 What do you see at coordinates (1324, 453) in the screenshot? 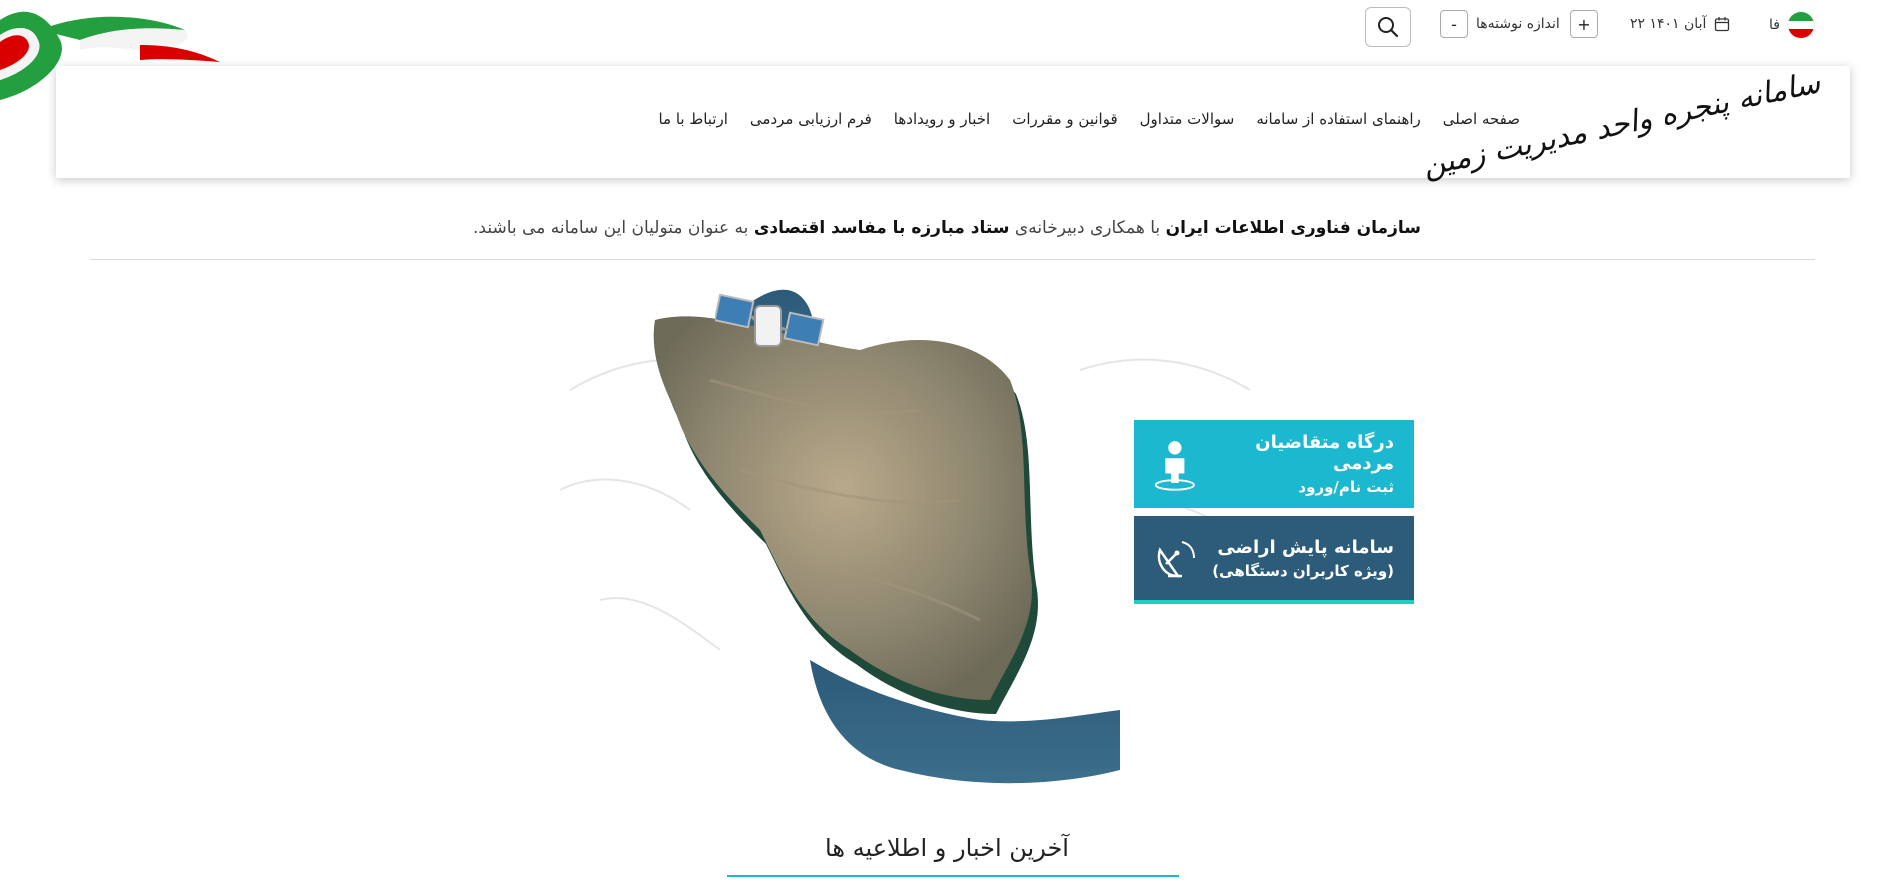
I see `citizen-portal-title: درگاه متقاضیان مردمی` at bounding box center [1324, 453].